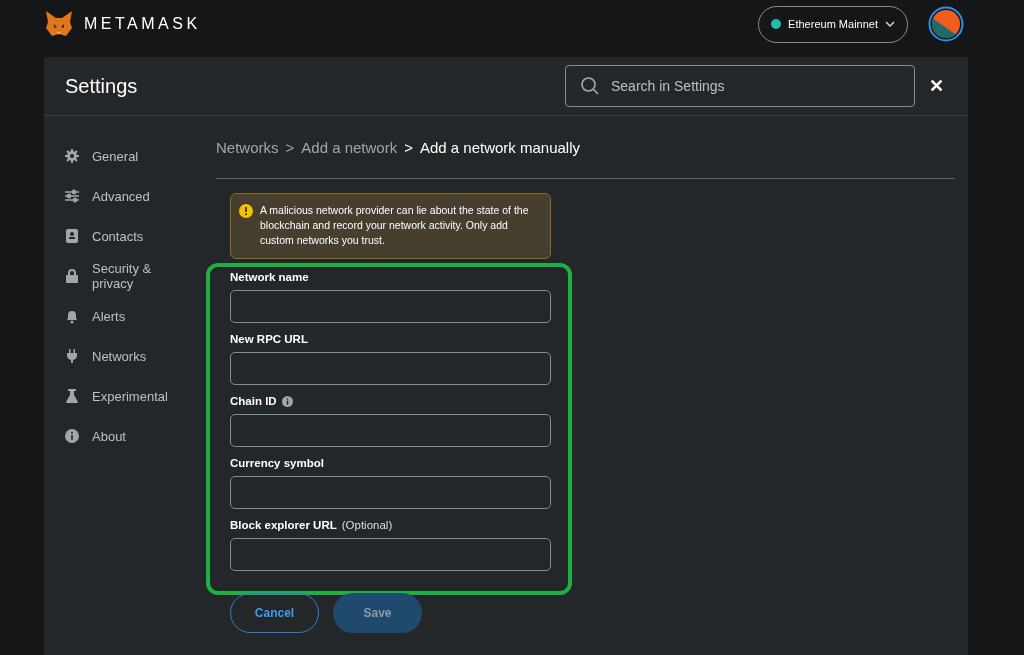 The height and width of the screenshot is (655, 1024). Describe the element at coordinates (367, 525) in the screenshot. I see `field-hint: (Optional)` at that location.